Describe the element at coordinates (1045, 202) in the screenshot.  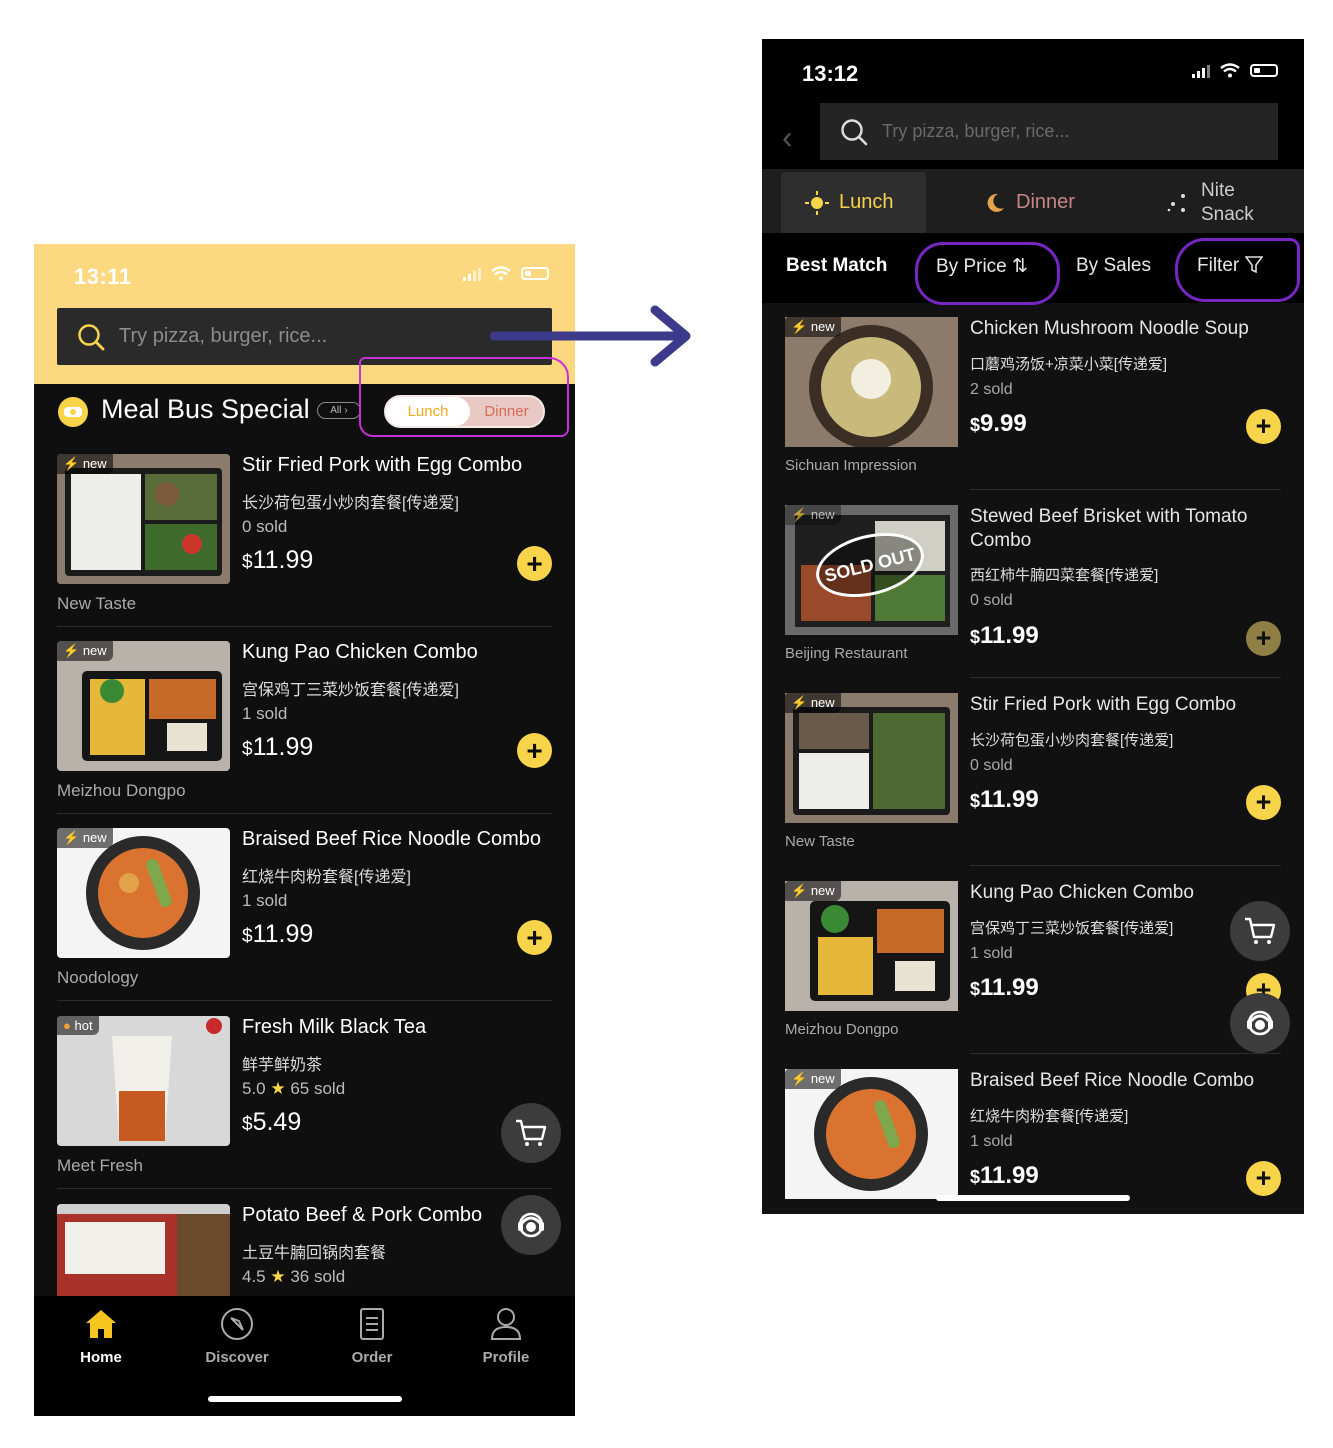
I see `tab-label: Dinner` at that location.